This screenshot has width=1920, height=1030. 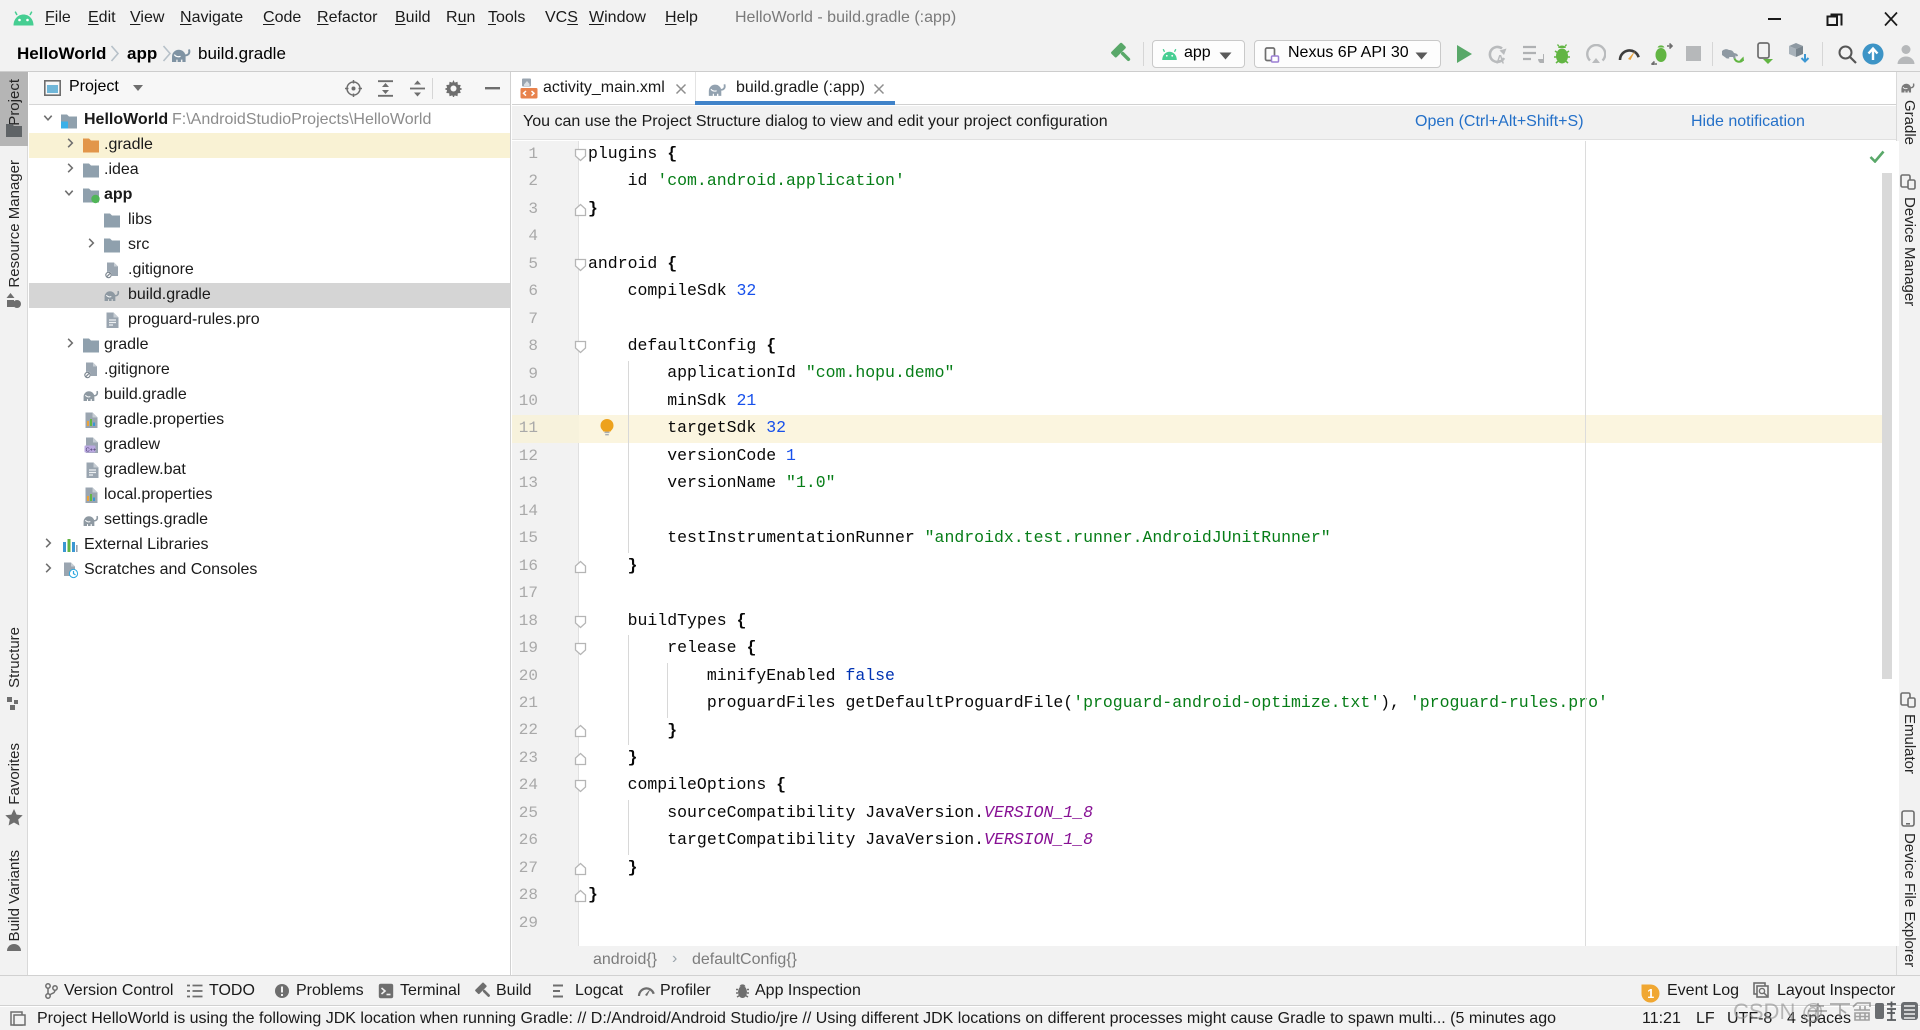 What do you see at coordinates (1500, 60) in the screenshot?
I see `svg-text: A` at bounding box center [1500, 60].